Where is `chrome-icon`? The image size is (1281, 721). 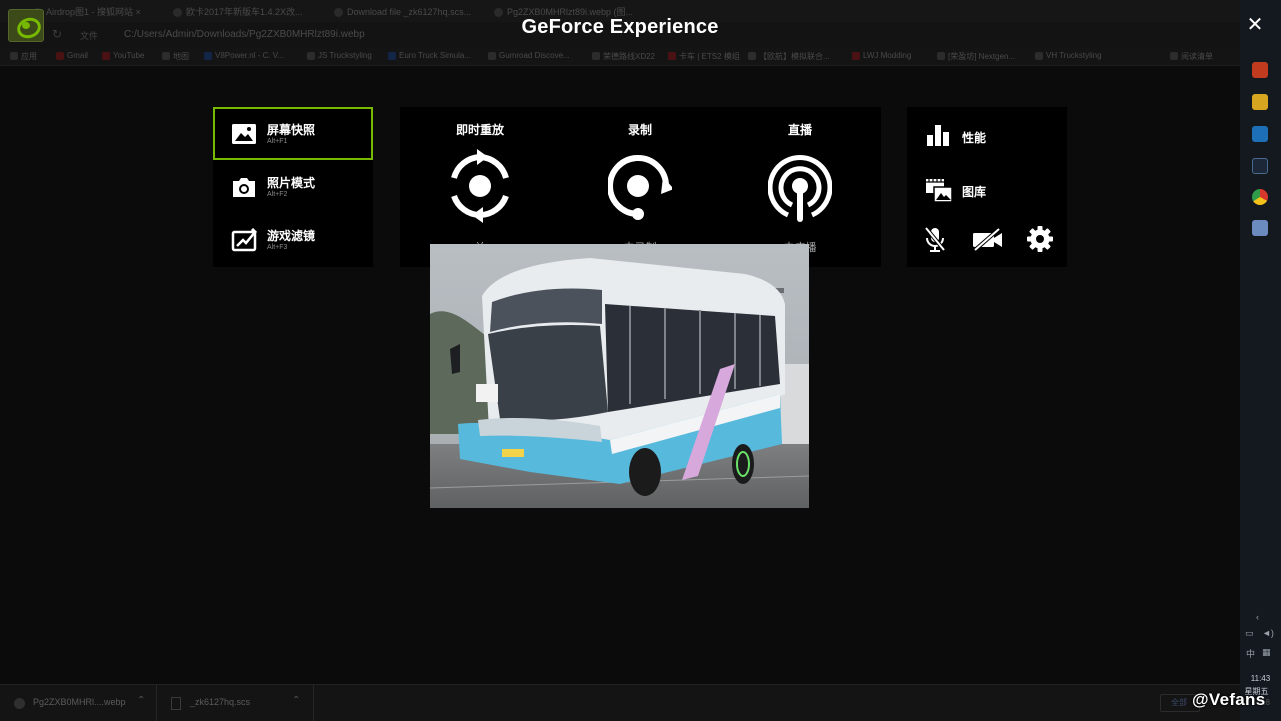
chrome-icon is located at coordinates (1260, 197).